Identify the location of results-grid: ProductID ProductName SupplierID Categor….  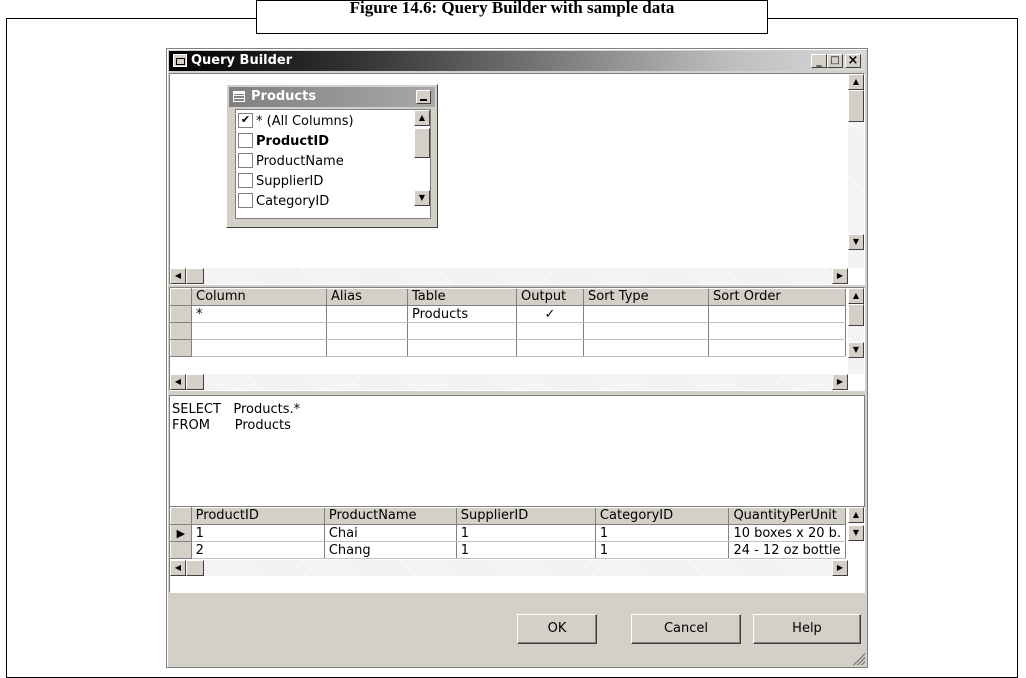
(508, 533).